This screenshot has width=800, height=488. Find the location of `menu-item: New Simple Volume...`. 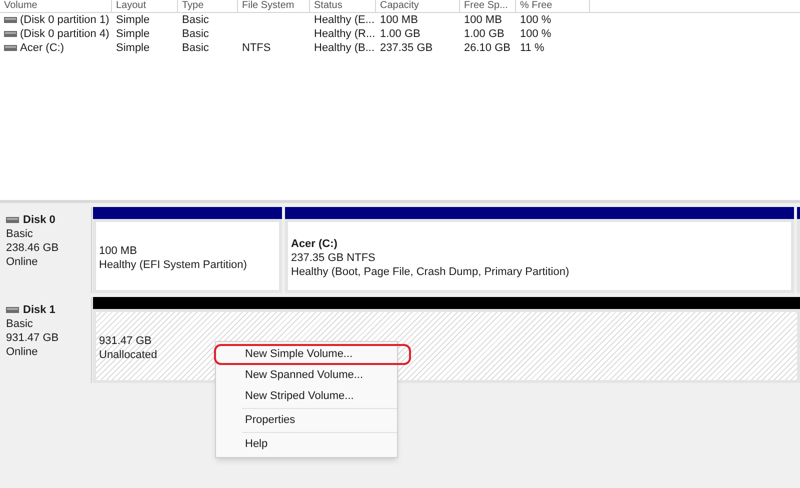

menu-item: New Simple Volume... is located at coordinates (312, 354).